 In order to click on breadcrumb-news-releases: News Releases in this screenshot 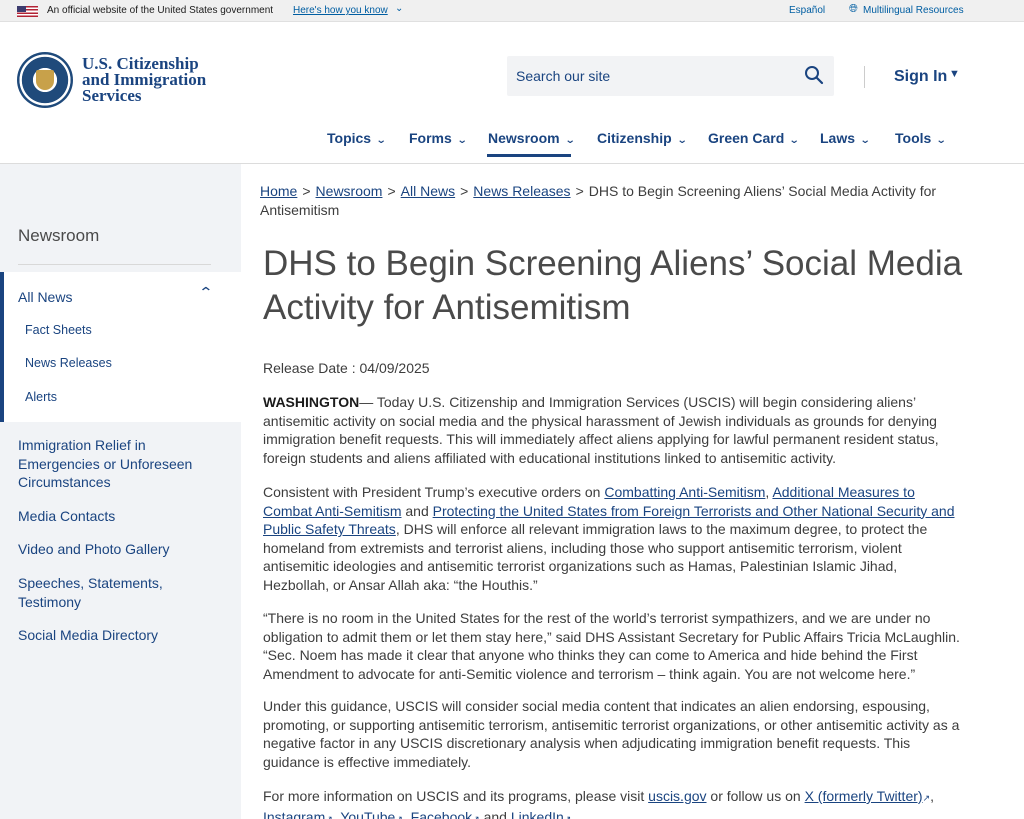, I will do `click(521, 191)`.